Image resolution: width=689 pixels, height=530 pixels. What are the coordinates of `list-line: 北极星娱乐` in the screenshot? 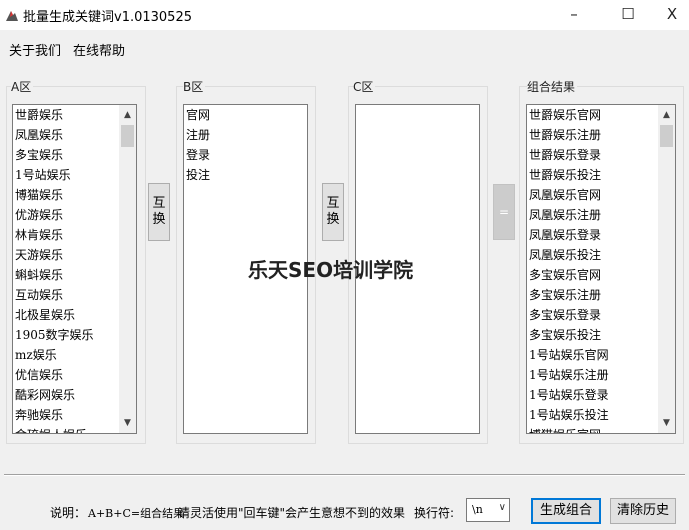 It's located at (45, 315).